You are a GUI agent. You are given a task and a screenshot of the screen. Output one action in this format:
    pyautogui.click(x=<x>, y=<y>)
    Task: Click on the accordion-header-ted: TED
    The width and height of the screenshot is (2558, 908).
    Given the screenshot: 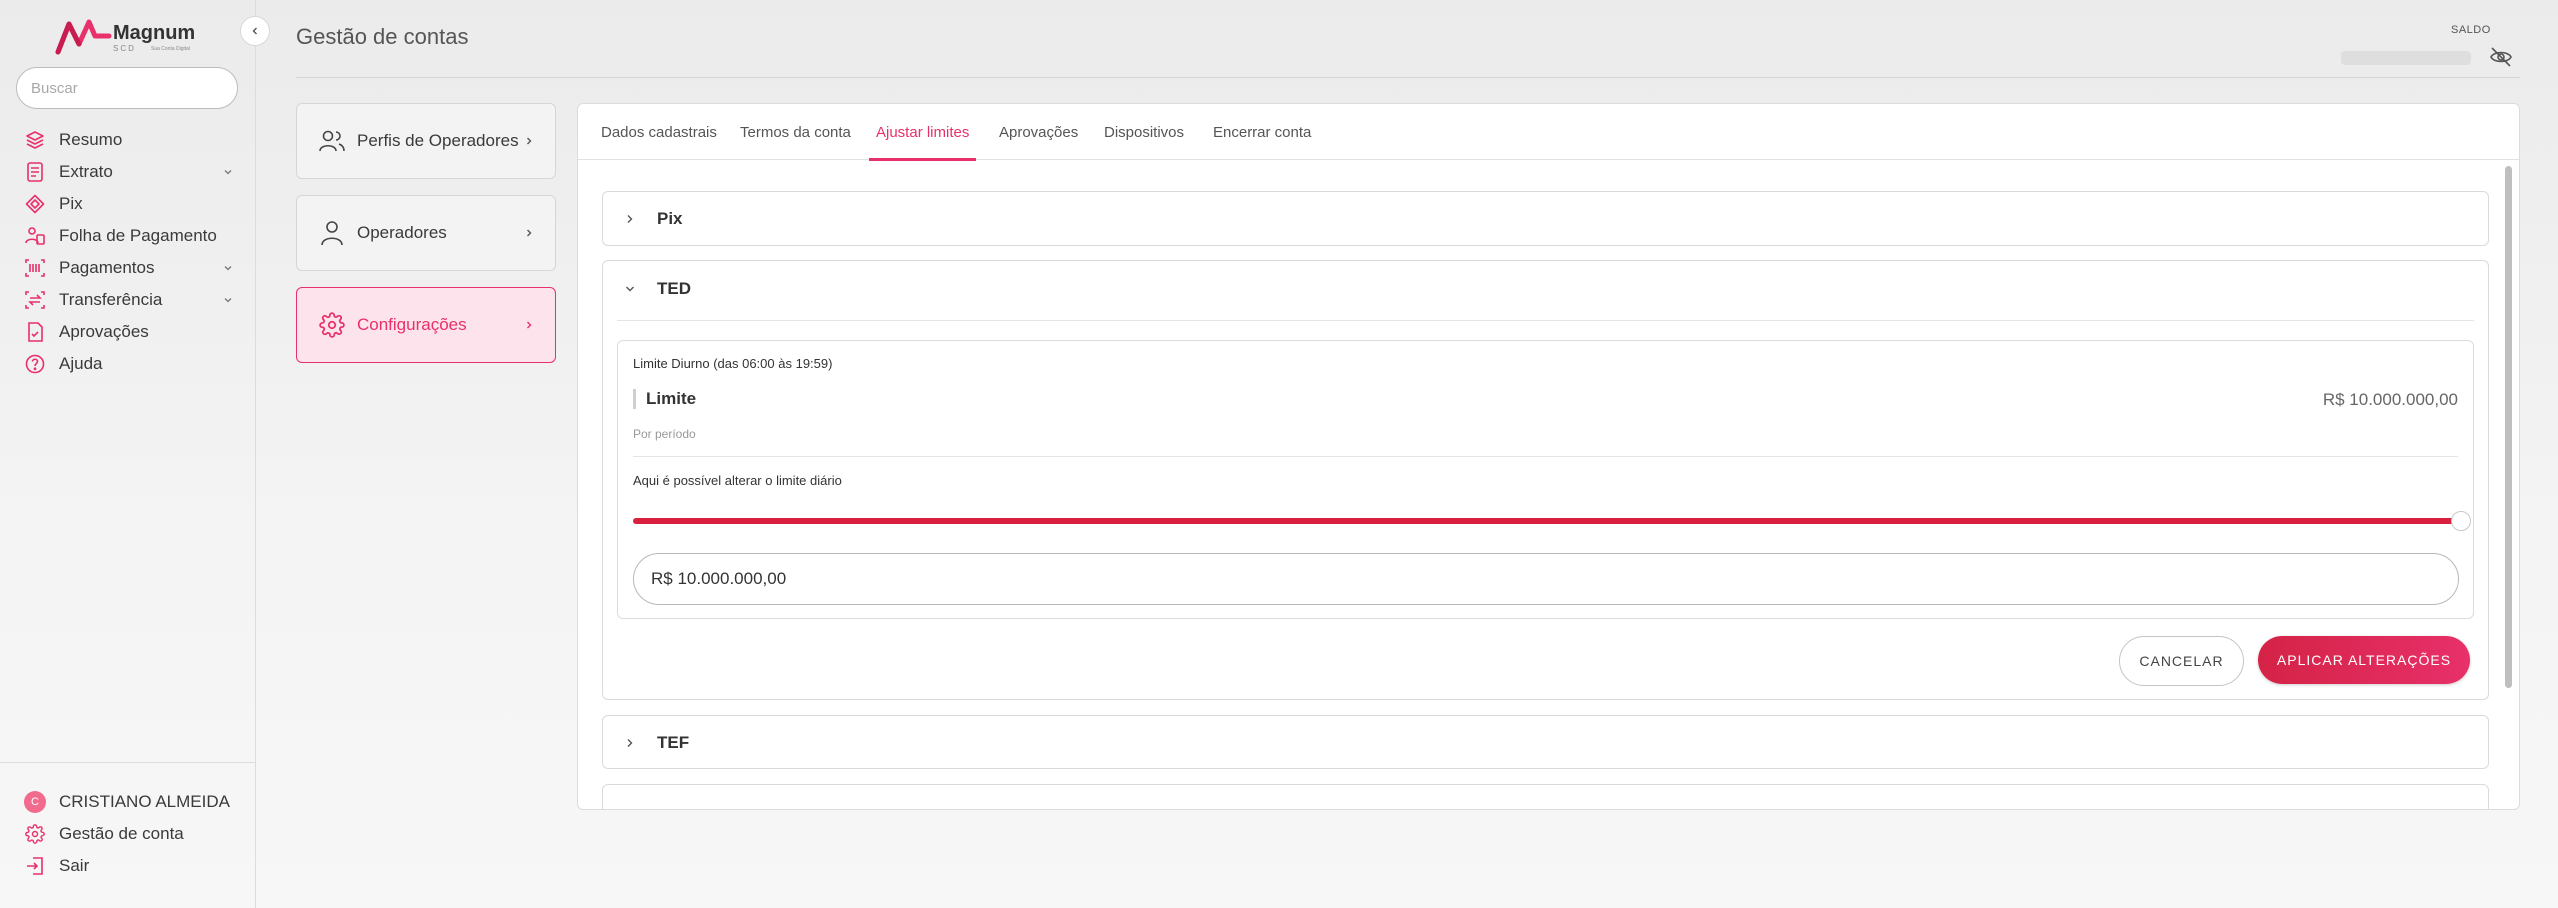 What is the action you would take?
    pyautogui.click(x=1545, y=289)
    